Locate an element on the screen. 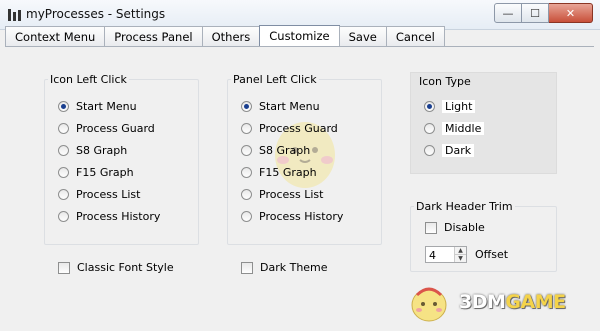 The image size is (600, 331). offset-spinner: 4 ▲ ▼ is located at coordinates (446, 254).